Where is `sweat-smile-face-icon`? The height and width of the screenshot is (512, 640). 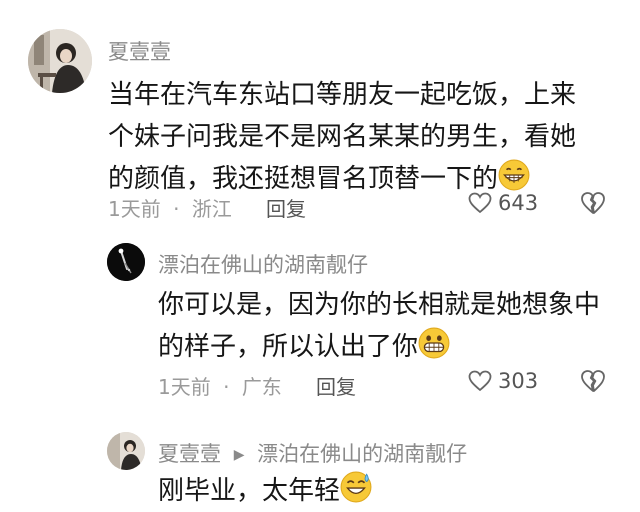 sweat-smile-face-icon is located at coordinates (356, 487).